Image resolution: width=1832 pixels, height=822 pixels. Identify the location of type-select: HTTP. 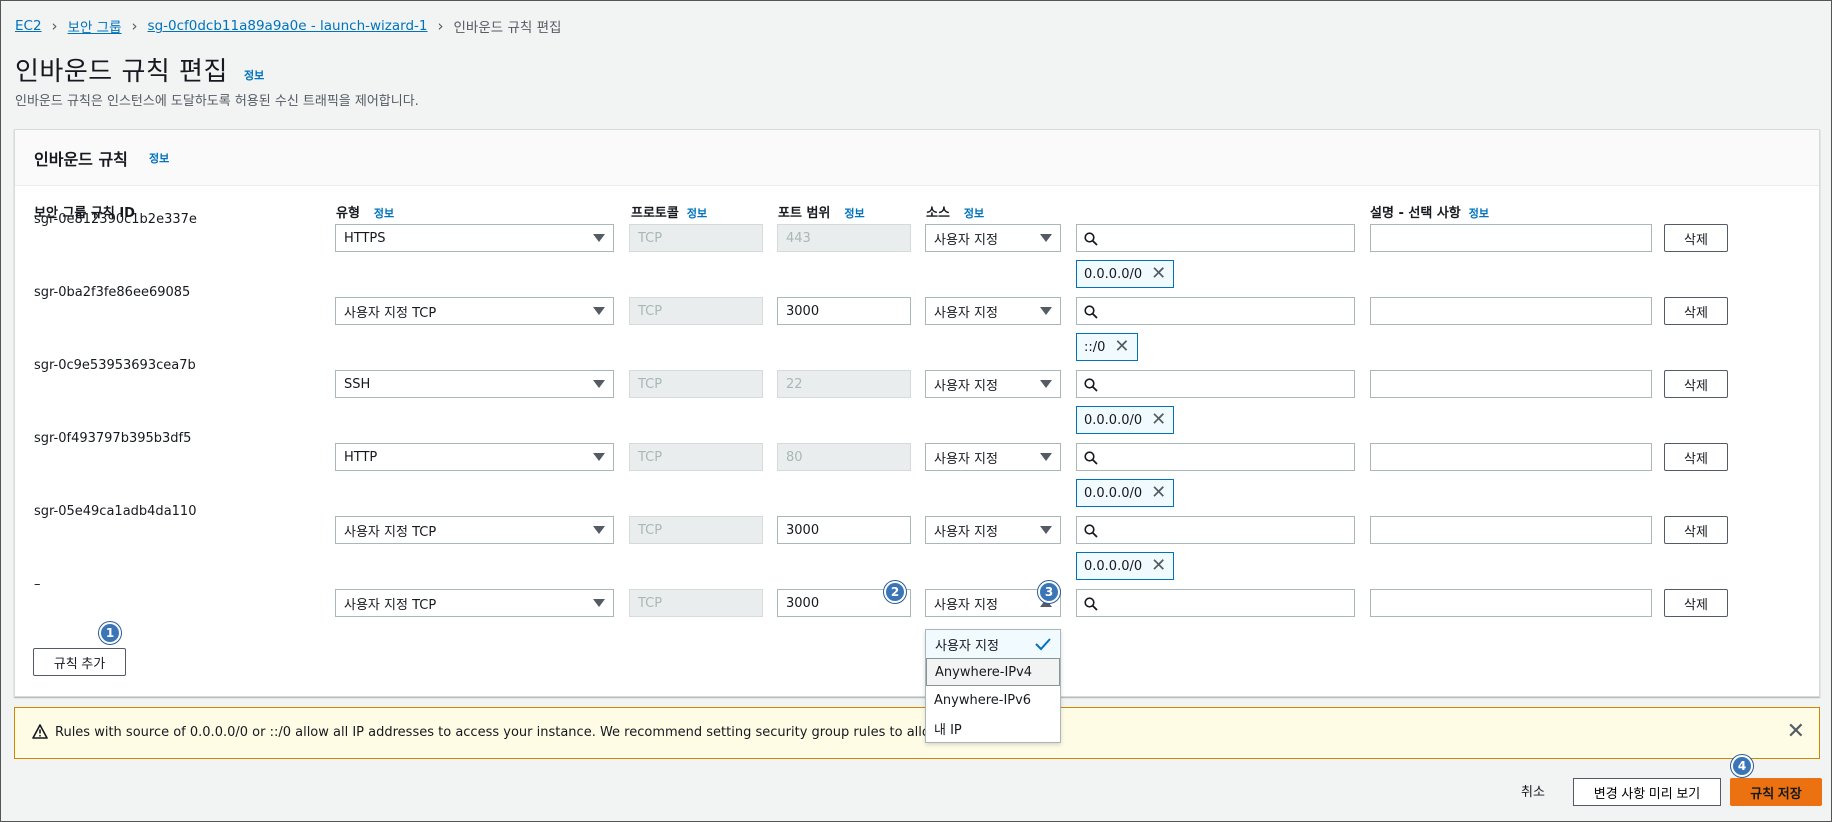
(474, 457).